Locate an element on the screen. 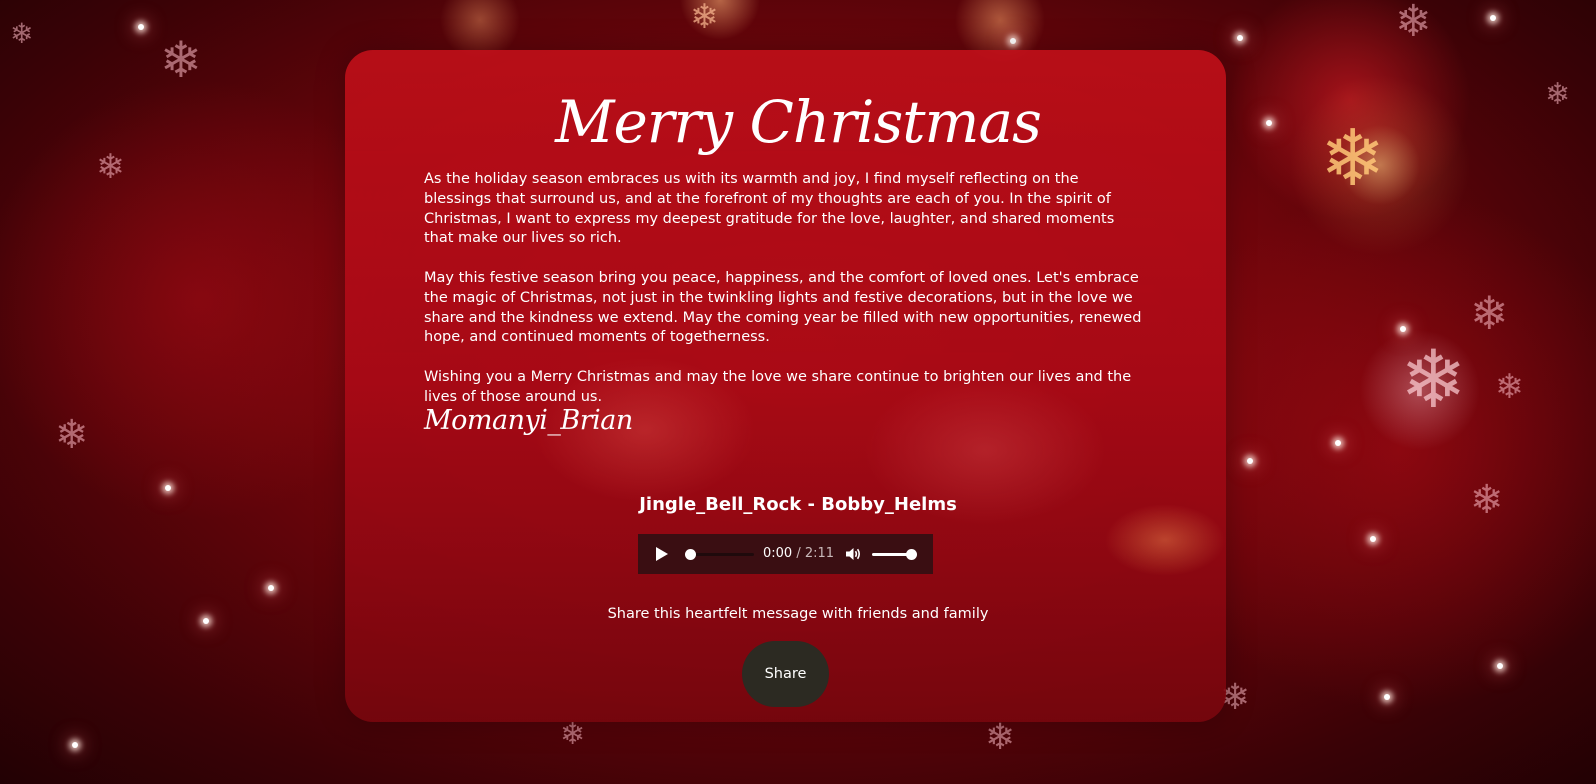 The height and width of the screenshot is (784, 1596). share-button: Share is located at coordinates (785, 674).